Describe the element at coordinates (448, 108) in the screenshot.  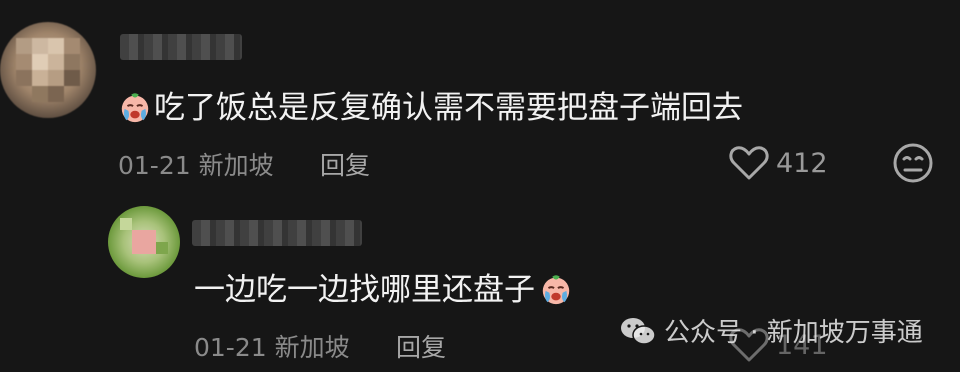
I see `comment-text: 吃了饭总是反复确认需不需要把盘子端回去` at that location.